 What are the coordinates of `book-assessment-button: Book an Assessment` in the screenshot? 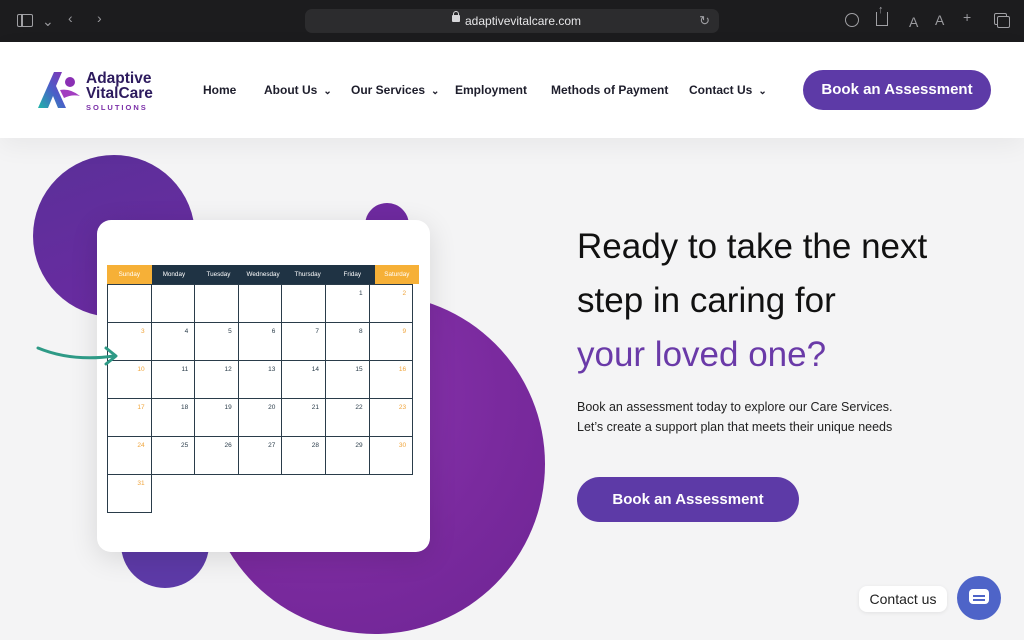 It's located at (688, 499).